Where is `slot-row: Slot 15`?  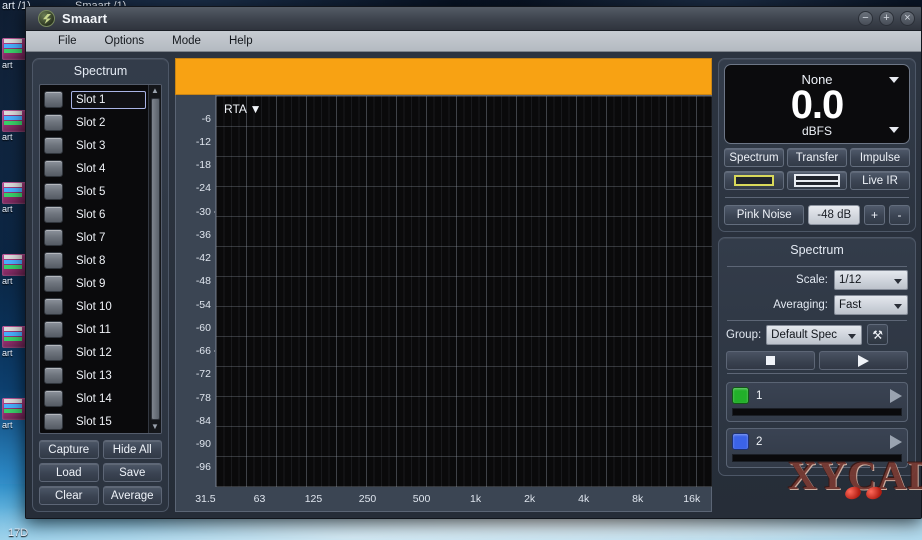
slot-row: Slot 15 is located at coordinates (95, 421).